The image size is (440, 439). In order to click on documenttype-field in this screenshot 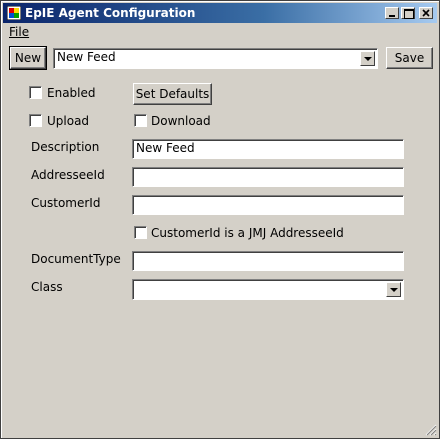, I will do `click(268, 261)`.